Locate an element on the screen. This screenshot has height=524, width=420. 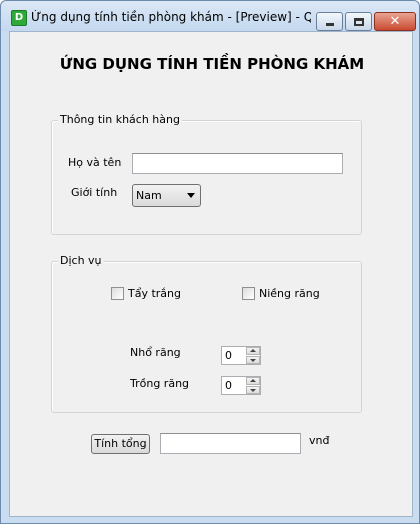
whitening-checkbox-box is located at coordinates (117, 293).